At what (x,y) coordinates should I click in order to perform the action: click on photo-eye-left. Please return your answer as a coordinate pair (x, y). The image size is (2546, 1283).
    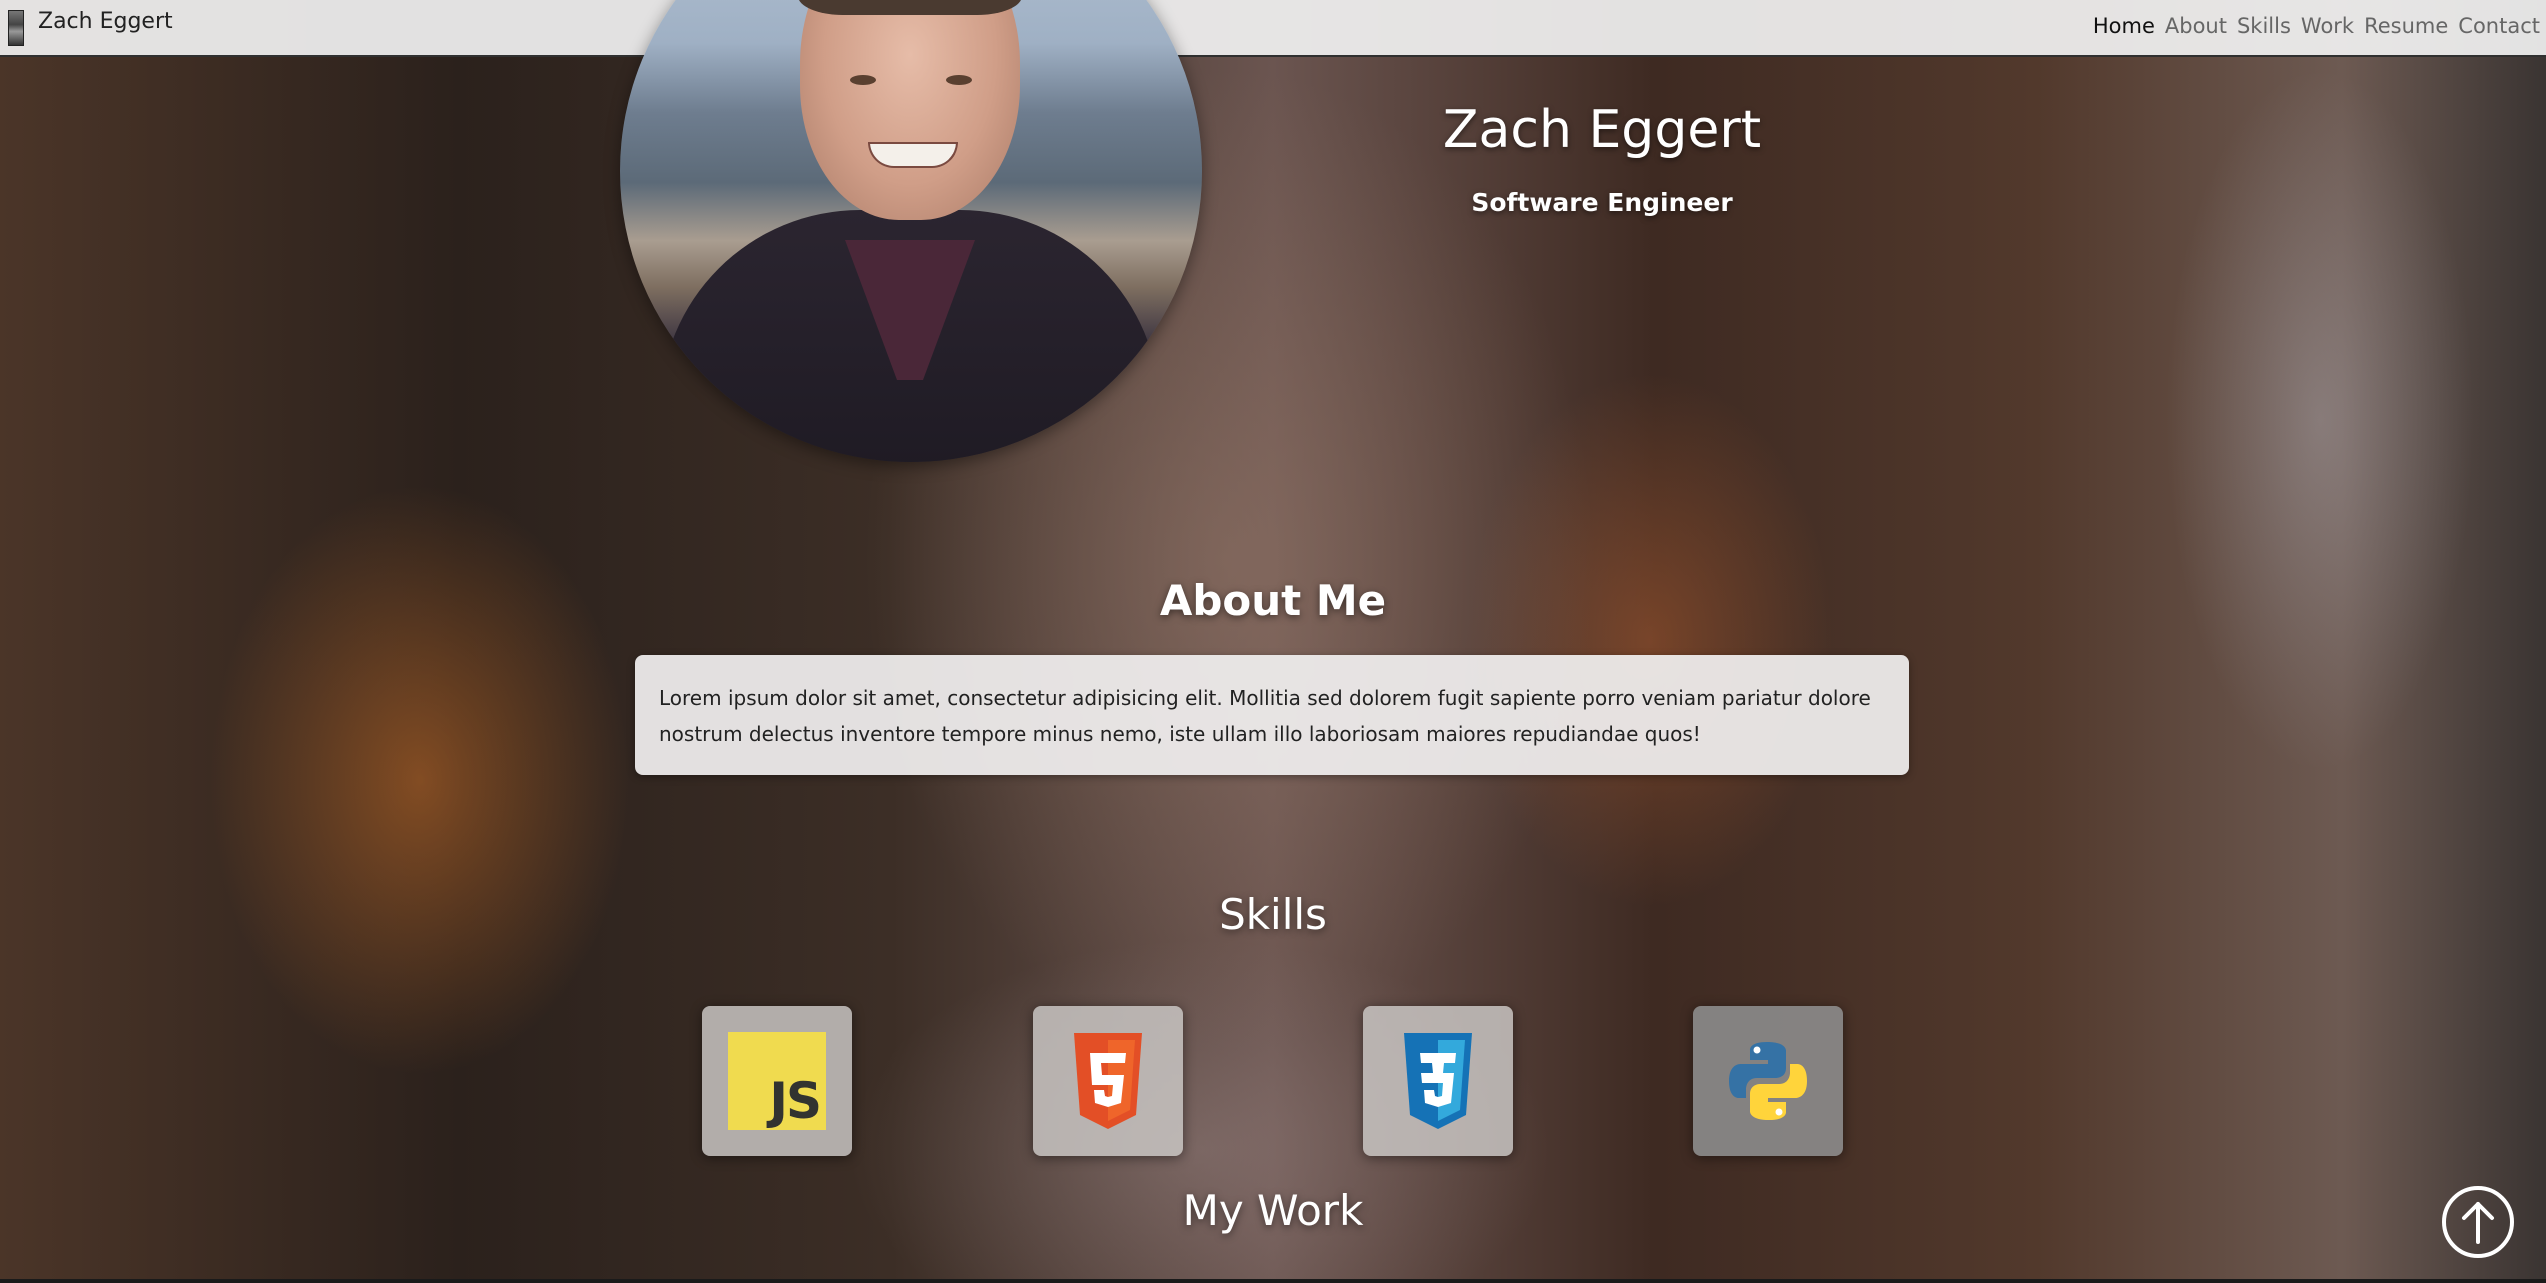
    Looking at the image, I should click on (863, 80).